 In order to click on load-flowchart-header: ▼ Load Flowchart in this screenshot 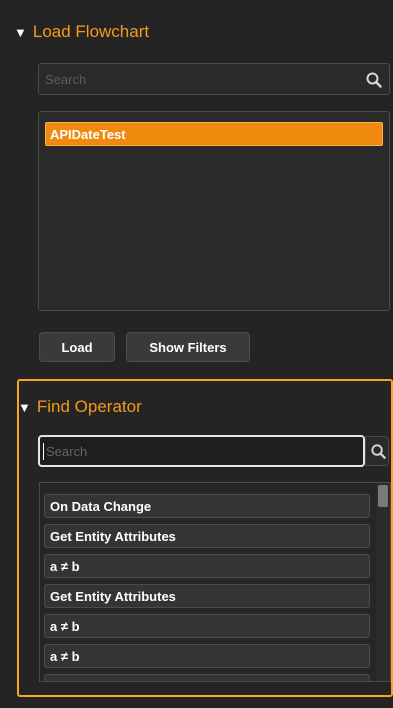, I will do `click(81, 32)`.